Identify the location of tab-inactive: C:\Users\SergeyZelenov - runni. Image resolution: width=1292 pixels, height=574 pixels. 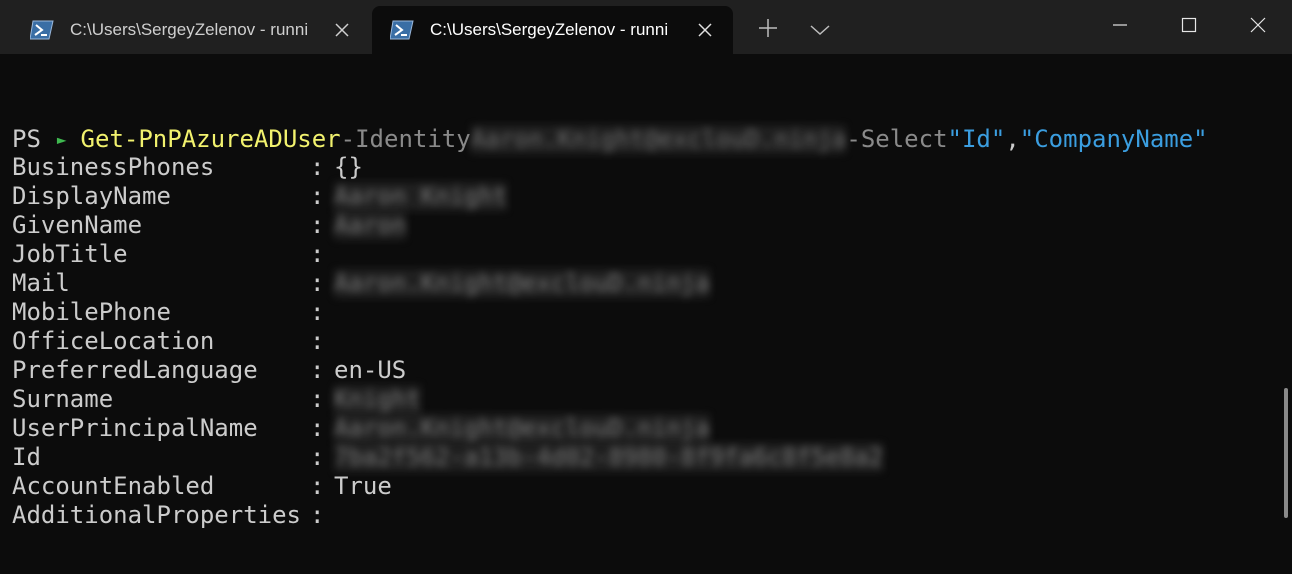
(192, 30).